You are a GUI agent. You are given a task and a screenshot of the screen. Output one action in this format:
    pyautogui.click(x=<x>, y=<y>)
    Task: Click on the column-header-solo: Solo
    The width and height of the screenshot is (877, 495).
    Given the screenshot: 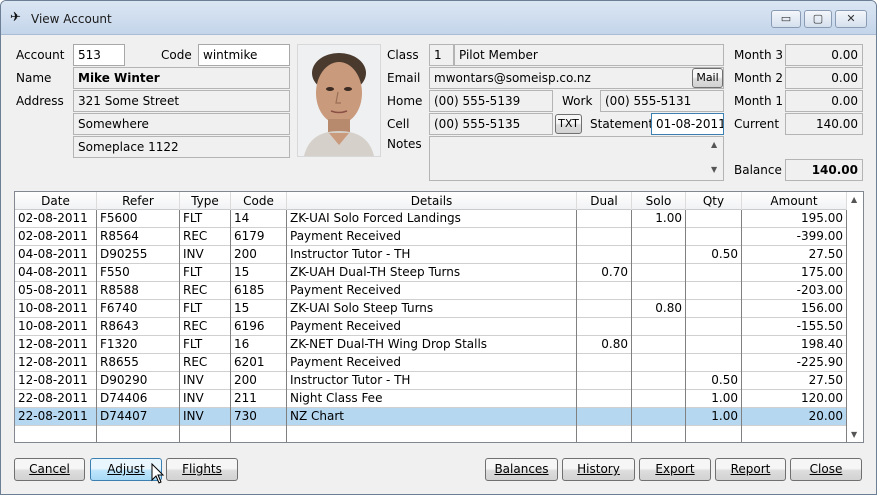 What is the action you would take?
    pyautogui.click(x=659, y=201)
    